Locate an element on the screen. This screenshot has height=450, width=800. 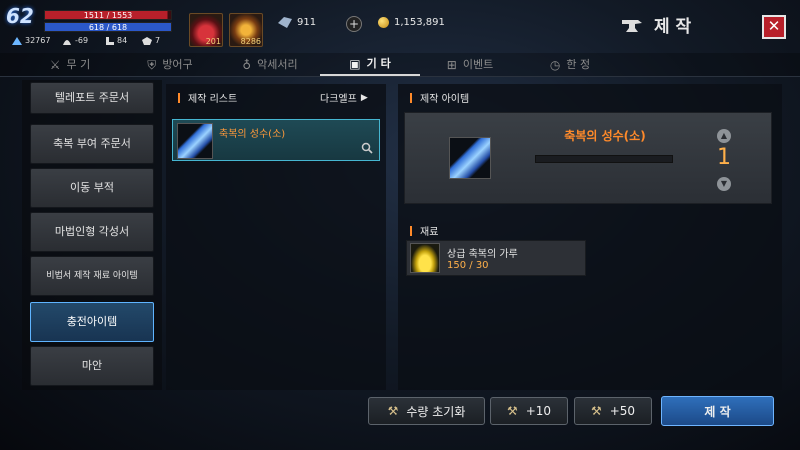
boot-icon is located at coordinates (110, 40).